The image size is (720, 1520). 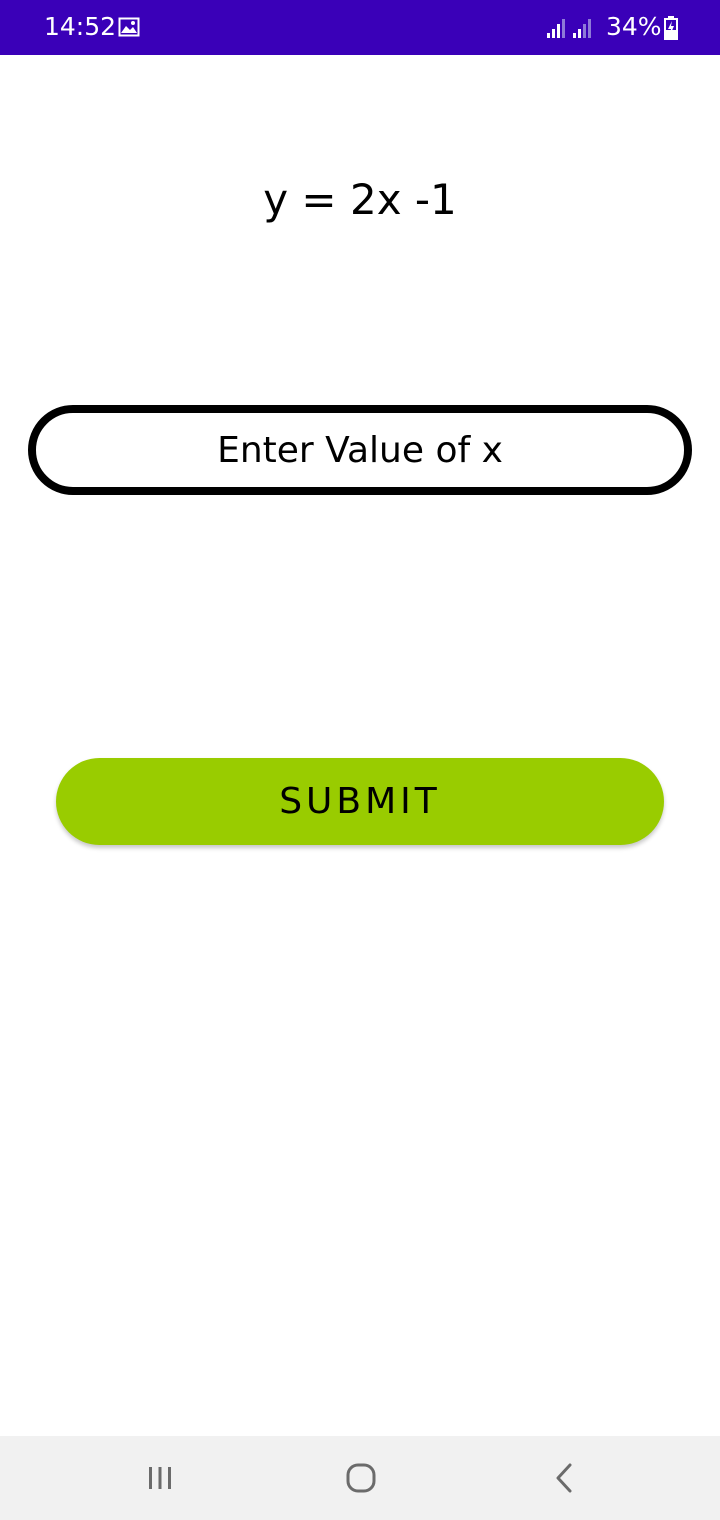 I want to click on back-button, so click(x=564, y=1478).